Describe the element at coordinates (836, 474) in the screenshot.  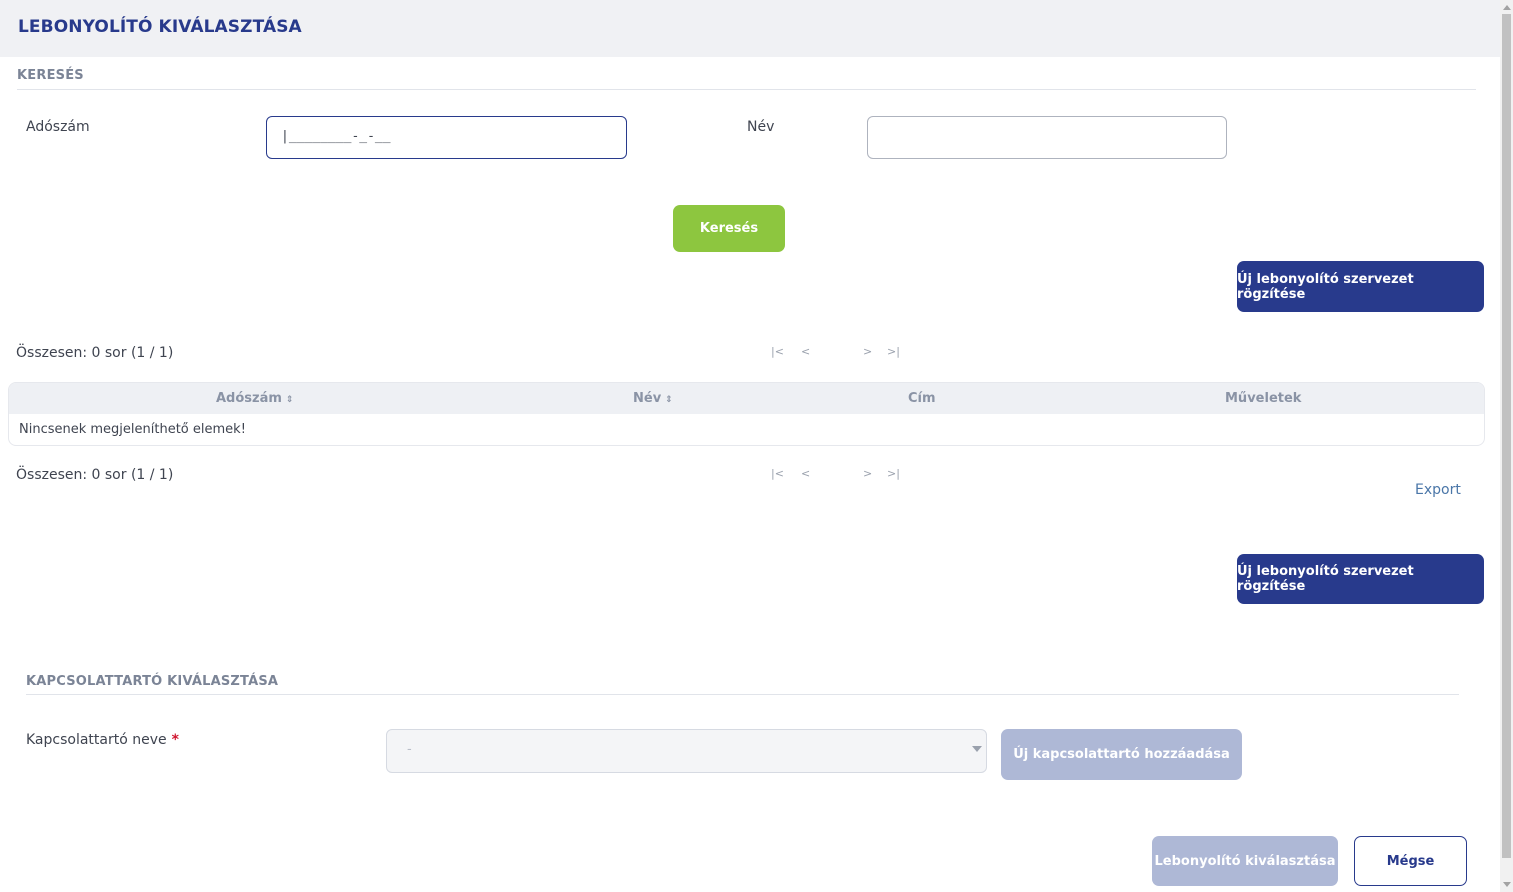
I see `pager-bottom: |< < > >|` at that location.